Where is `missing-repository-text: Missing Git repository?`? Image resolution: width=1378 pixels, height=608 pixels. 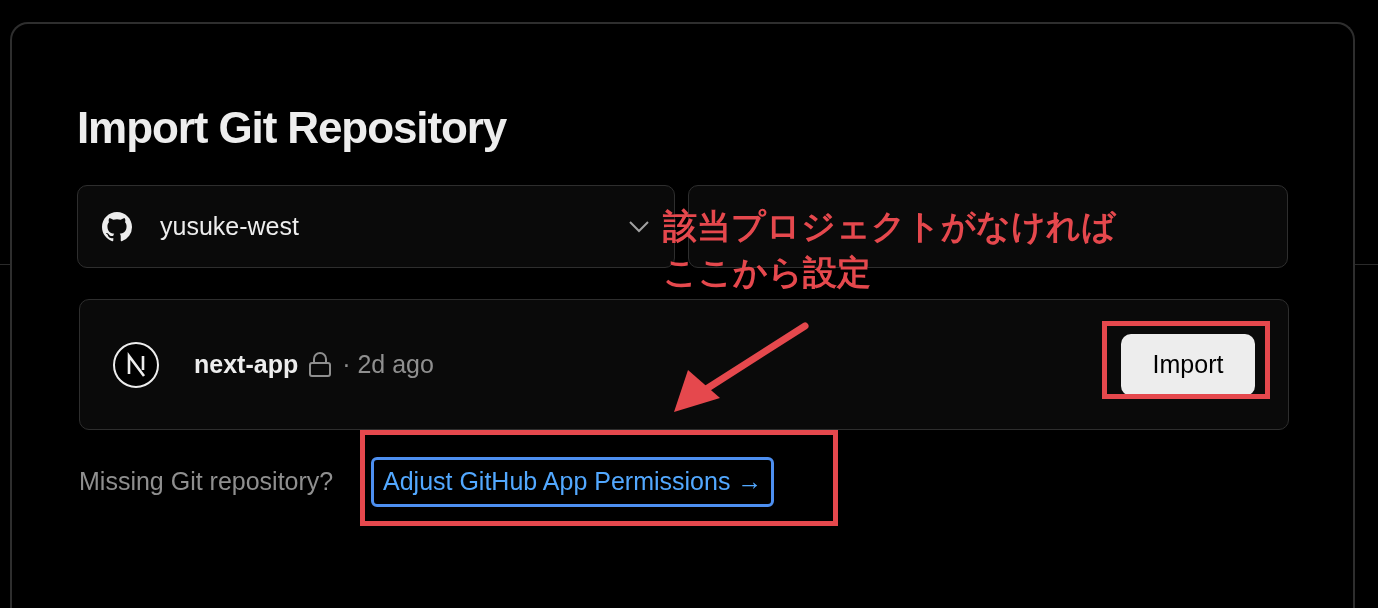
missing-repository-text: Missing Git repository? is located at coordinates (207, 482).